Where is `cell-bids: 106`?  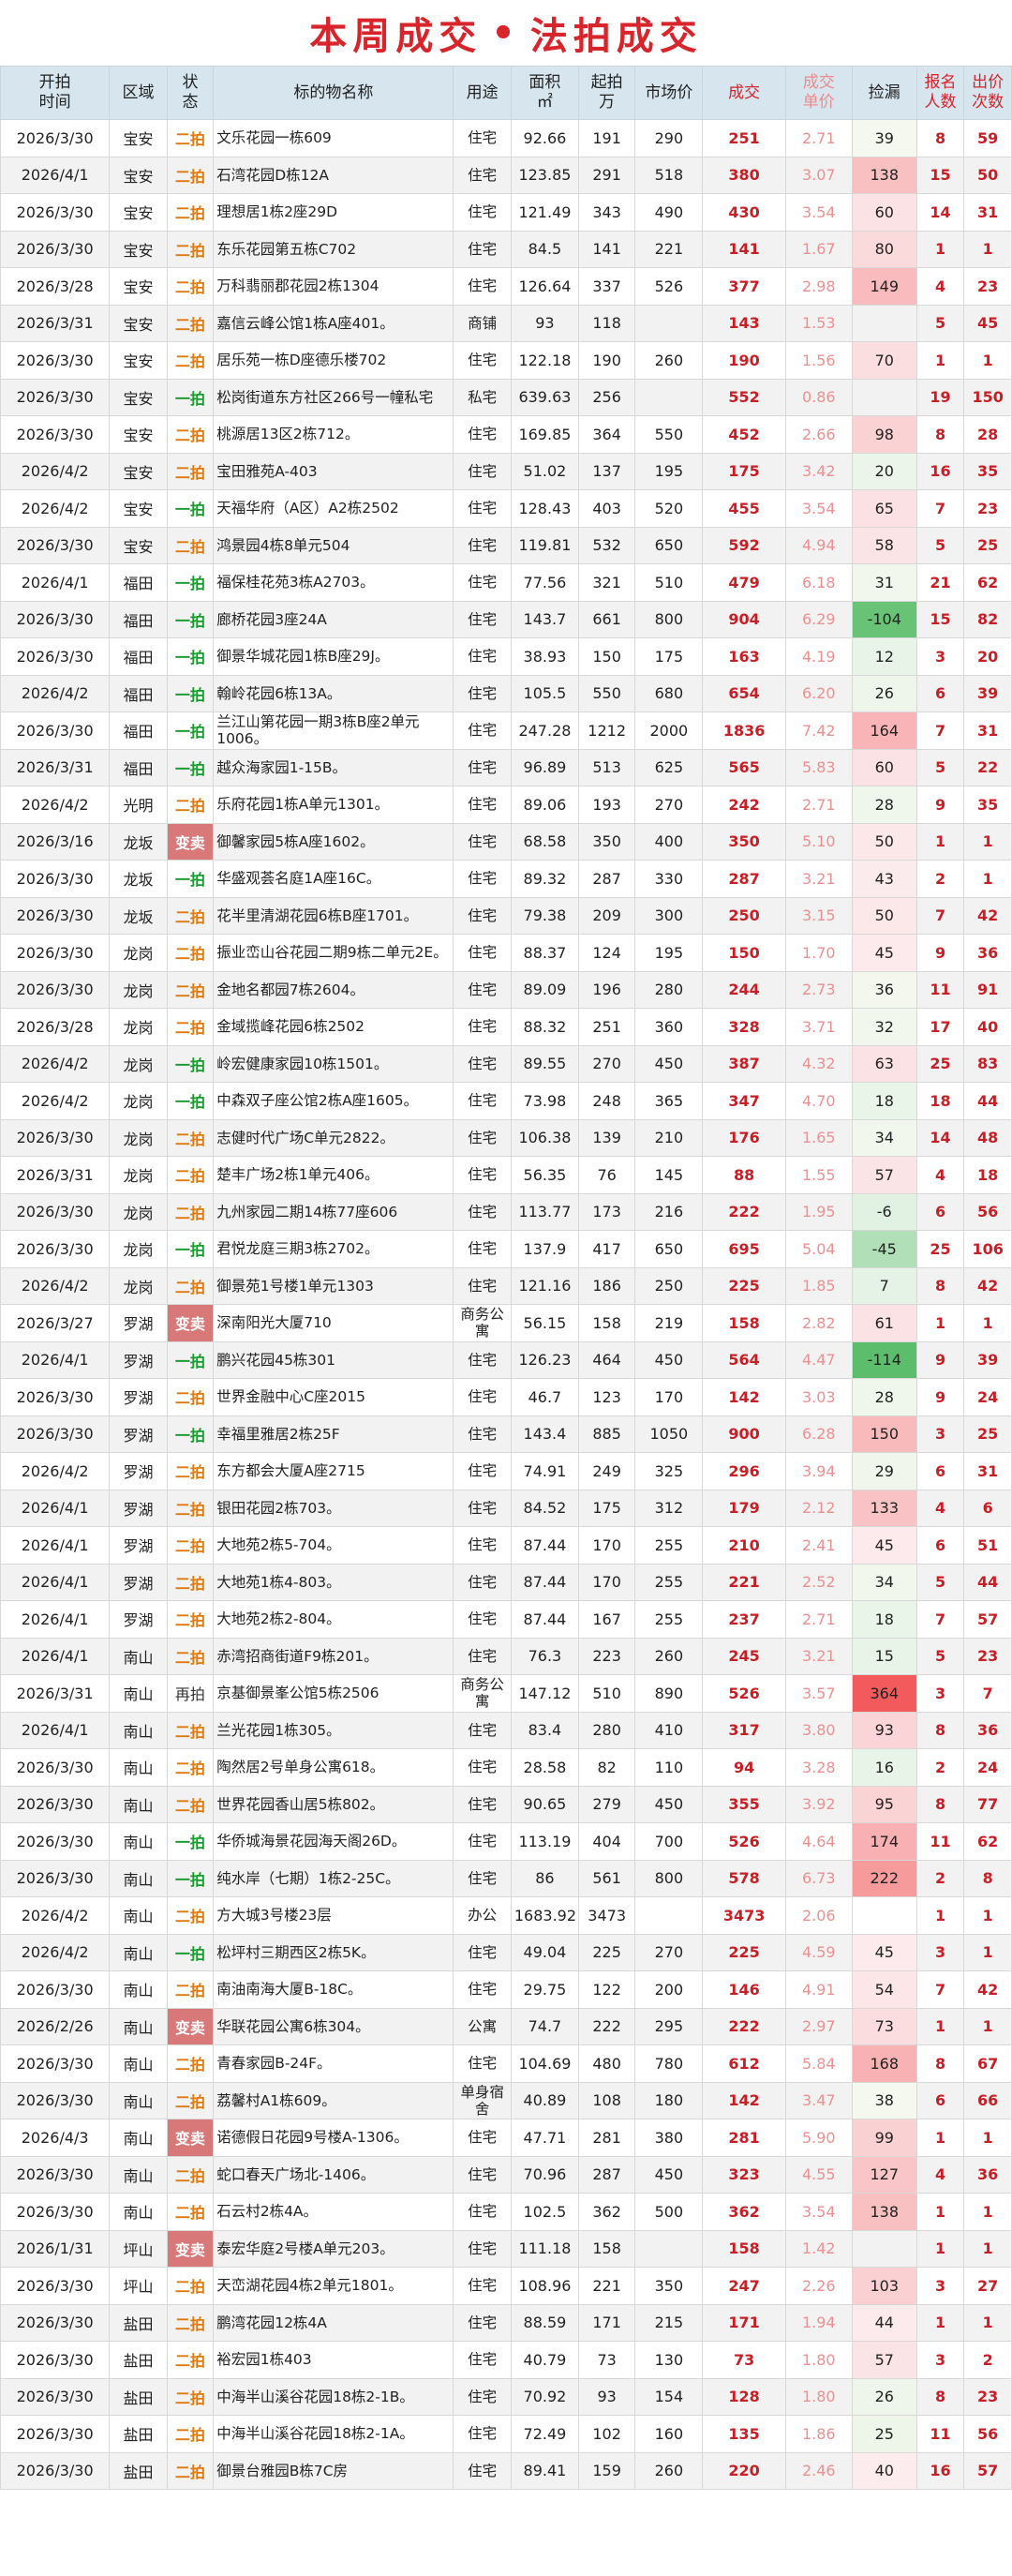 cell-bids: 106 is located at coordinates (987, 1249).